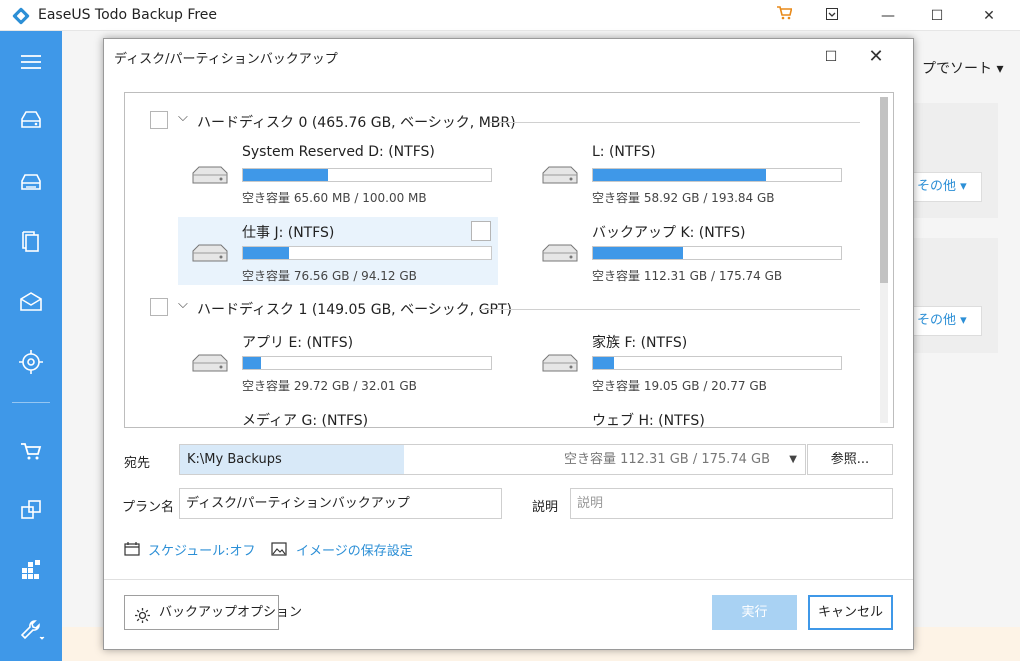 The image size is (1020, 661). I want to click on partition-item: アプリ E: (NTFS) 空き容量 29.72 GB / 32.01 GB, so click(338, 361).